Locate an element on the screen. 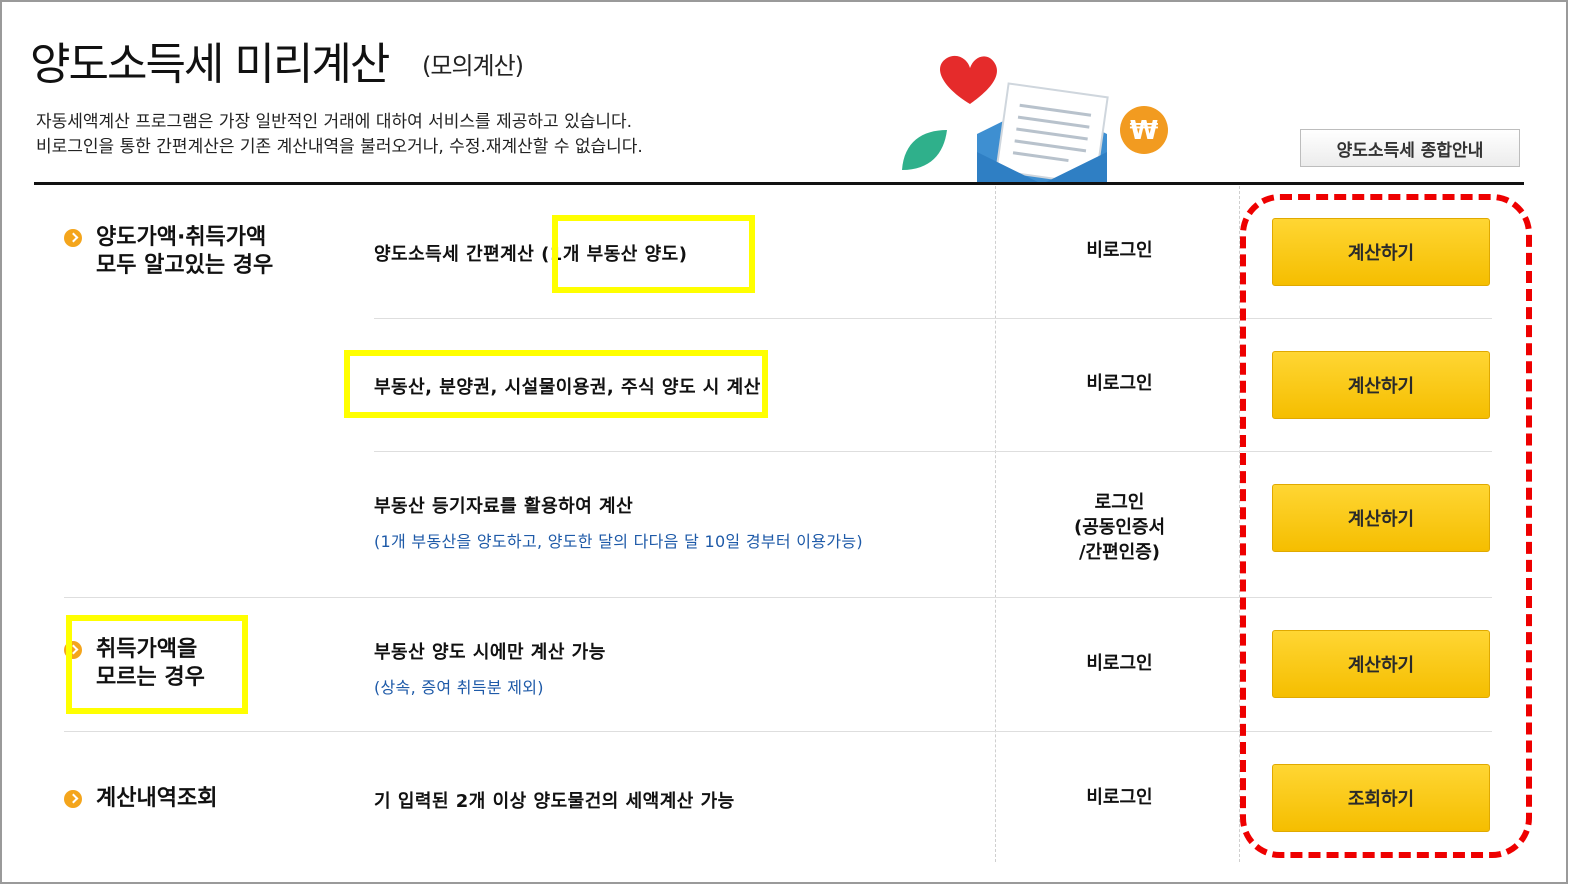  category-label: 양도가액·취득가액 is located at coordinates (181, 237).